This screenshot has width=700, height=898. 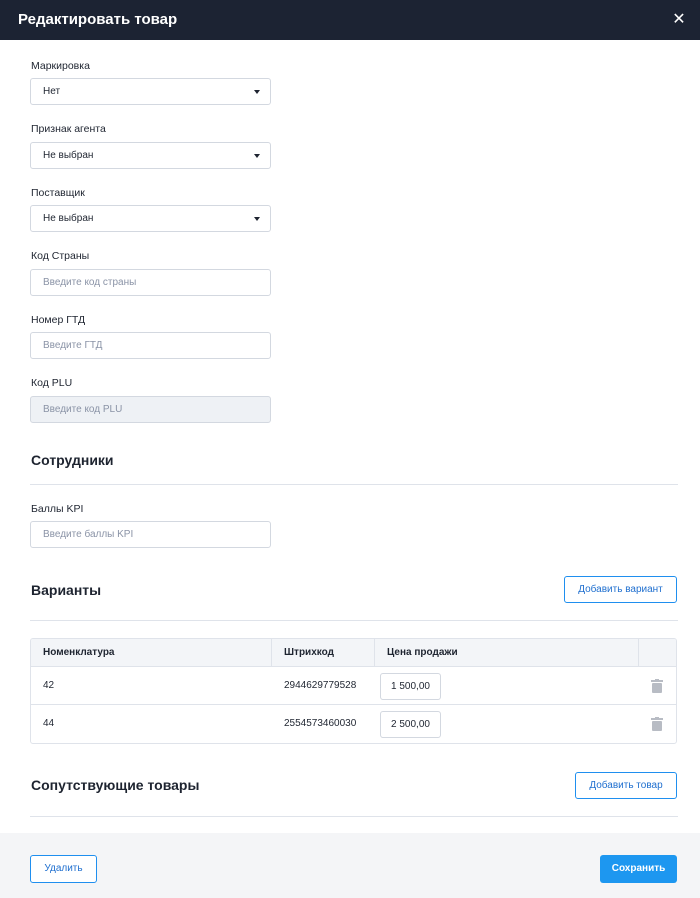 I want to click on add-product-button: Добавить товар, so click(x=626, y=785).